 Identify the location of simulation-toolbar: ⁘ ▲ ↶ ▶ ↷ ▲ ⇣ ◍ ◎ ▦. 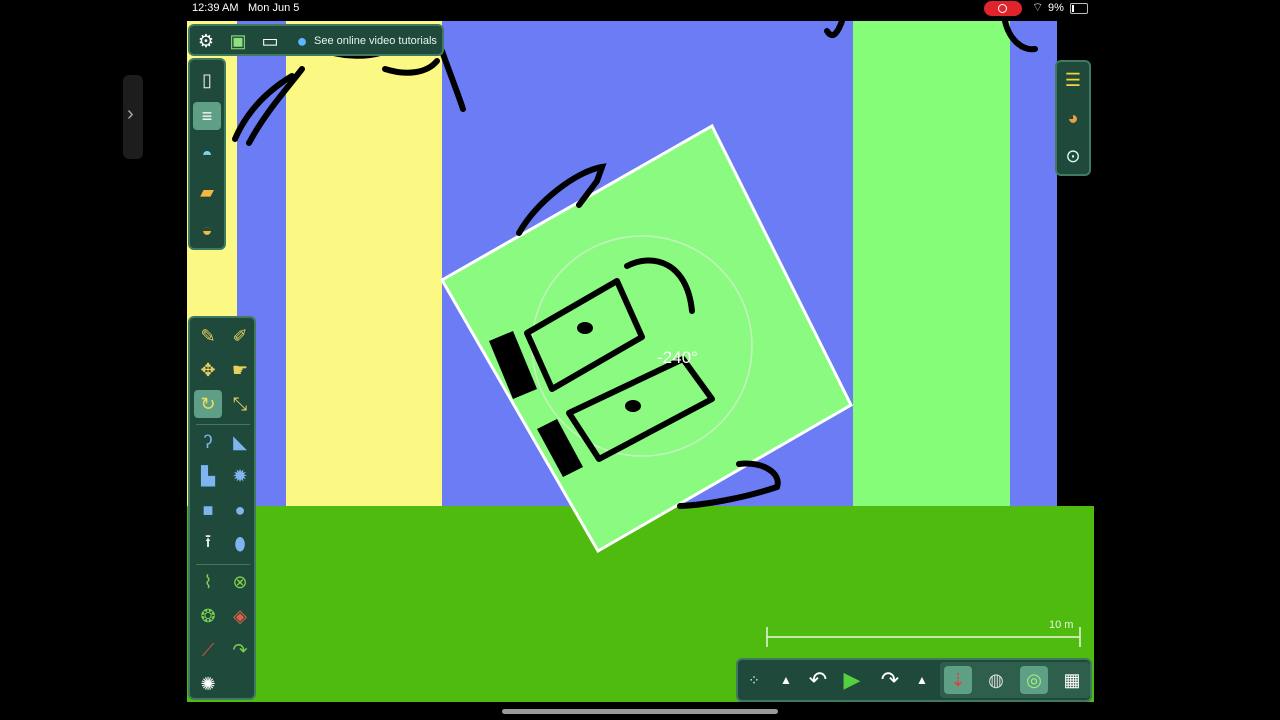
(914, 680).